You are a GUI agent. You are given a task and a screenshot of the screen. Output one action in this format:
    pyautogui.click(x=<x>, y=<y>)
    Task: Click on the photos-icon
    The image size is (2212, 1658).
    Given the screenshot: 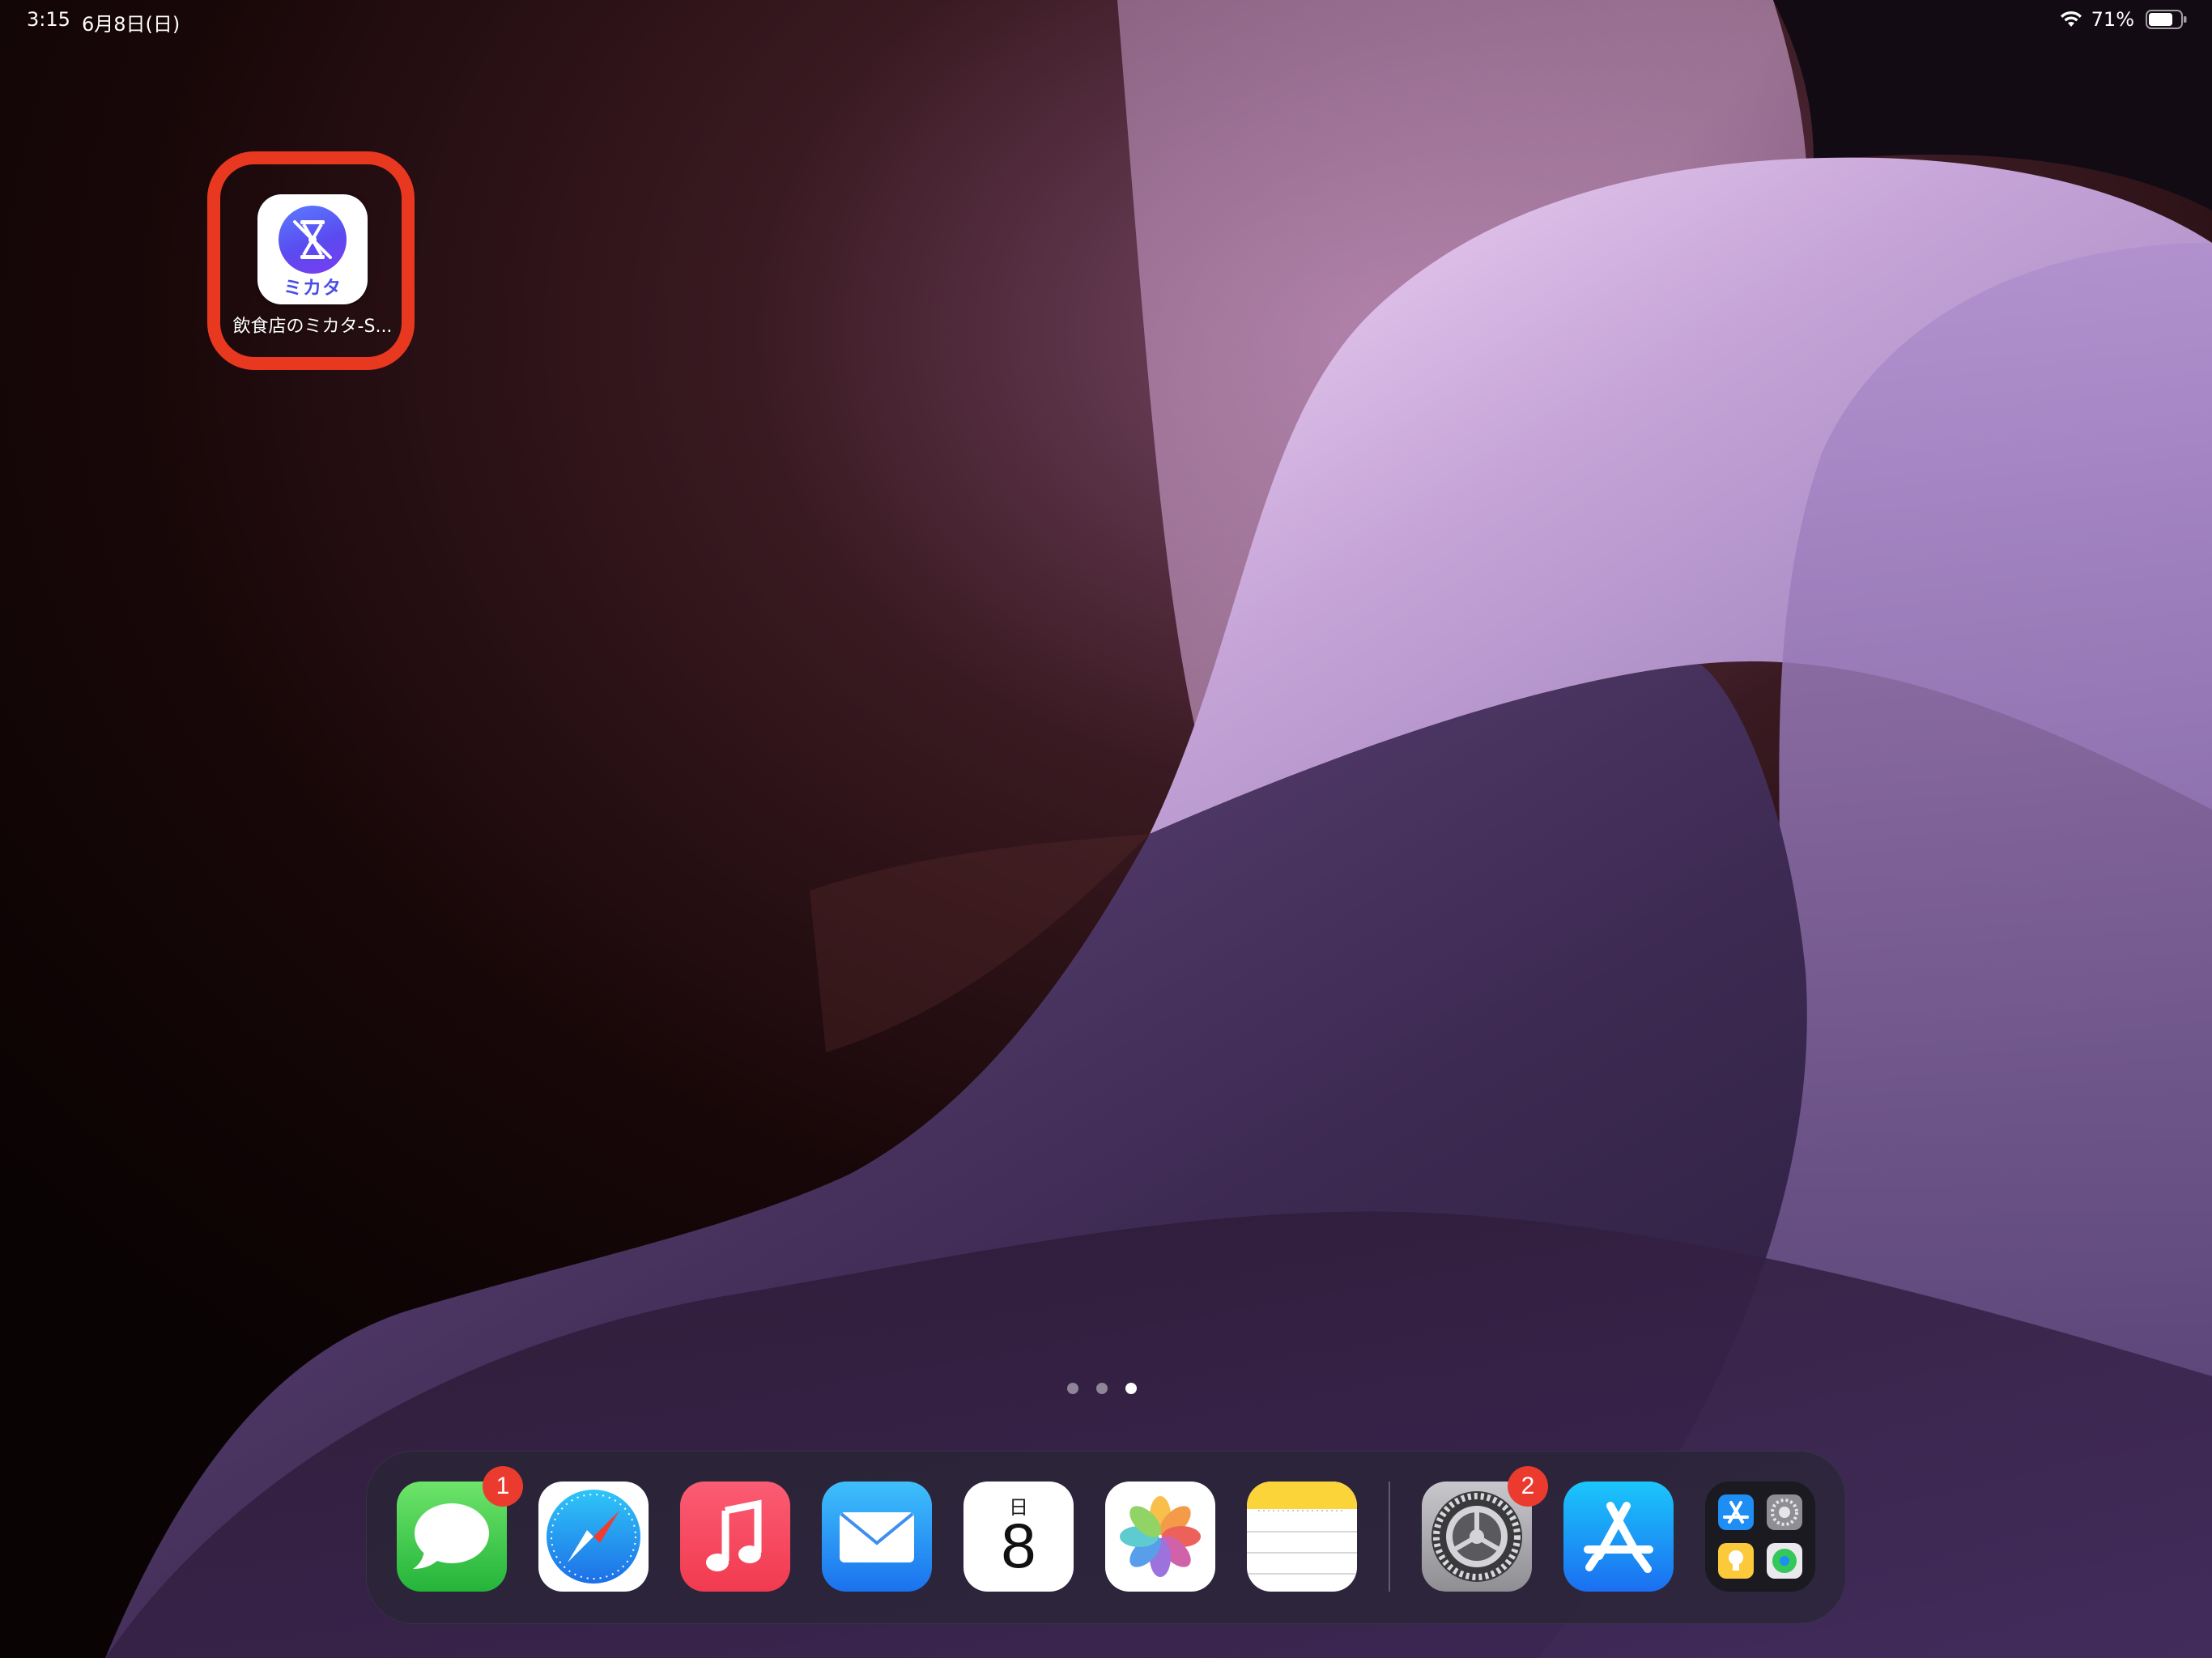 What is the action you would take?
    pyautogui.click(x=1160, y=1537)
    